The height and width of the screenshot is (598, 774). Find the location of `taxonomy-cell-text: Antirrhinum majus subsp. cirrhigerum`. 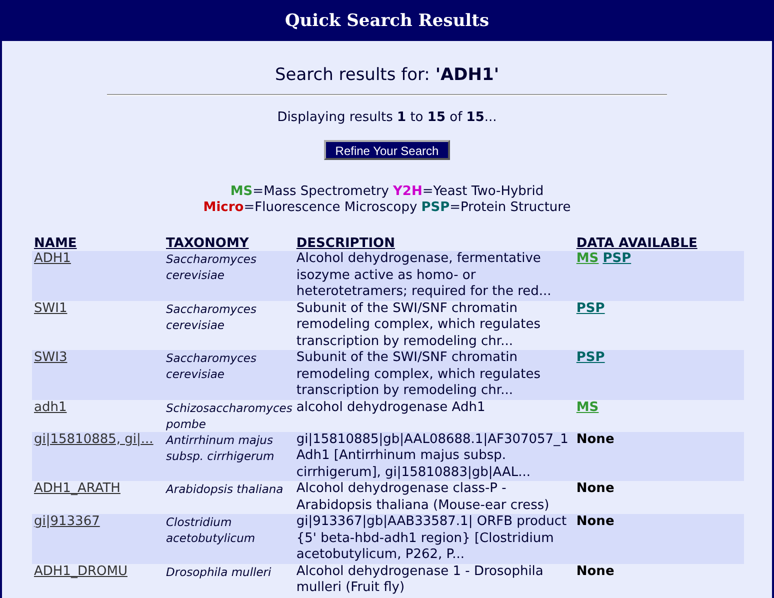

taxonomy-cell-text: Antirrhinum majus subsp. cirrhigerum is located at coordinates (221, 448).